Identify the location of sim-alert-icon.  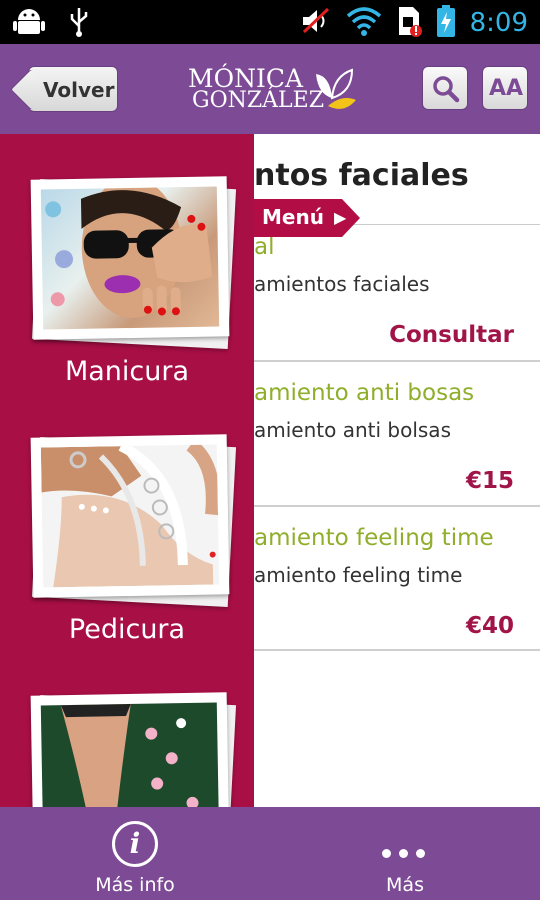
(409, 23).